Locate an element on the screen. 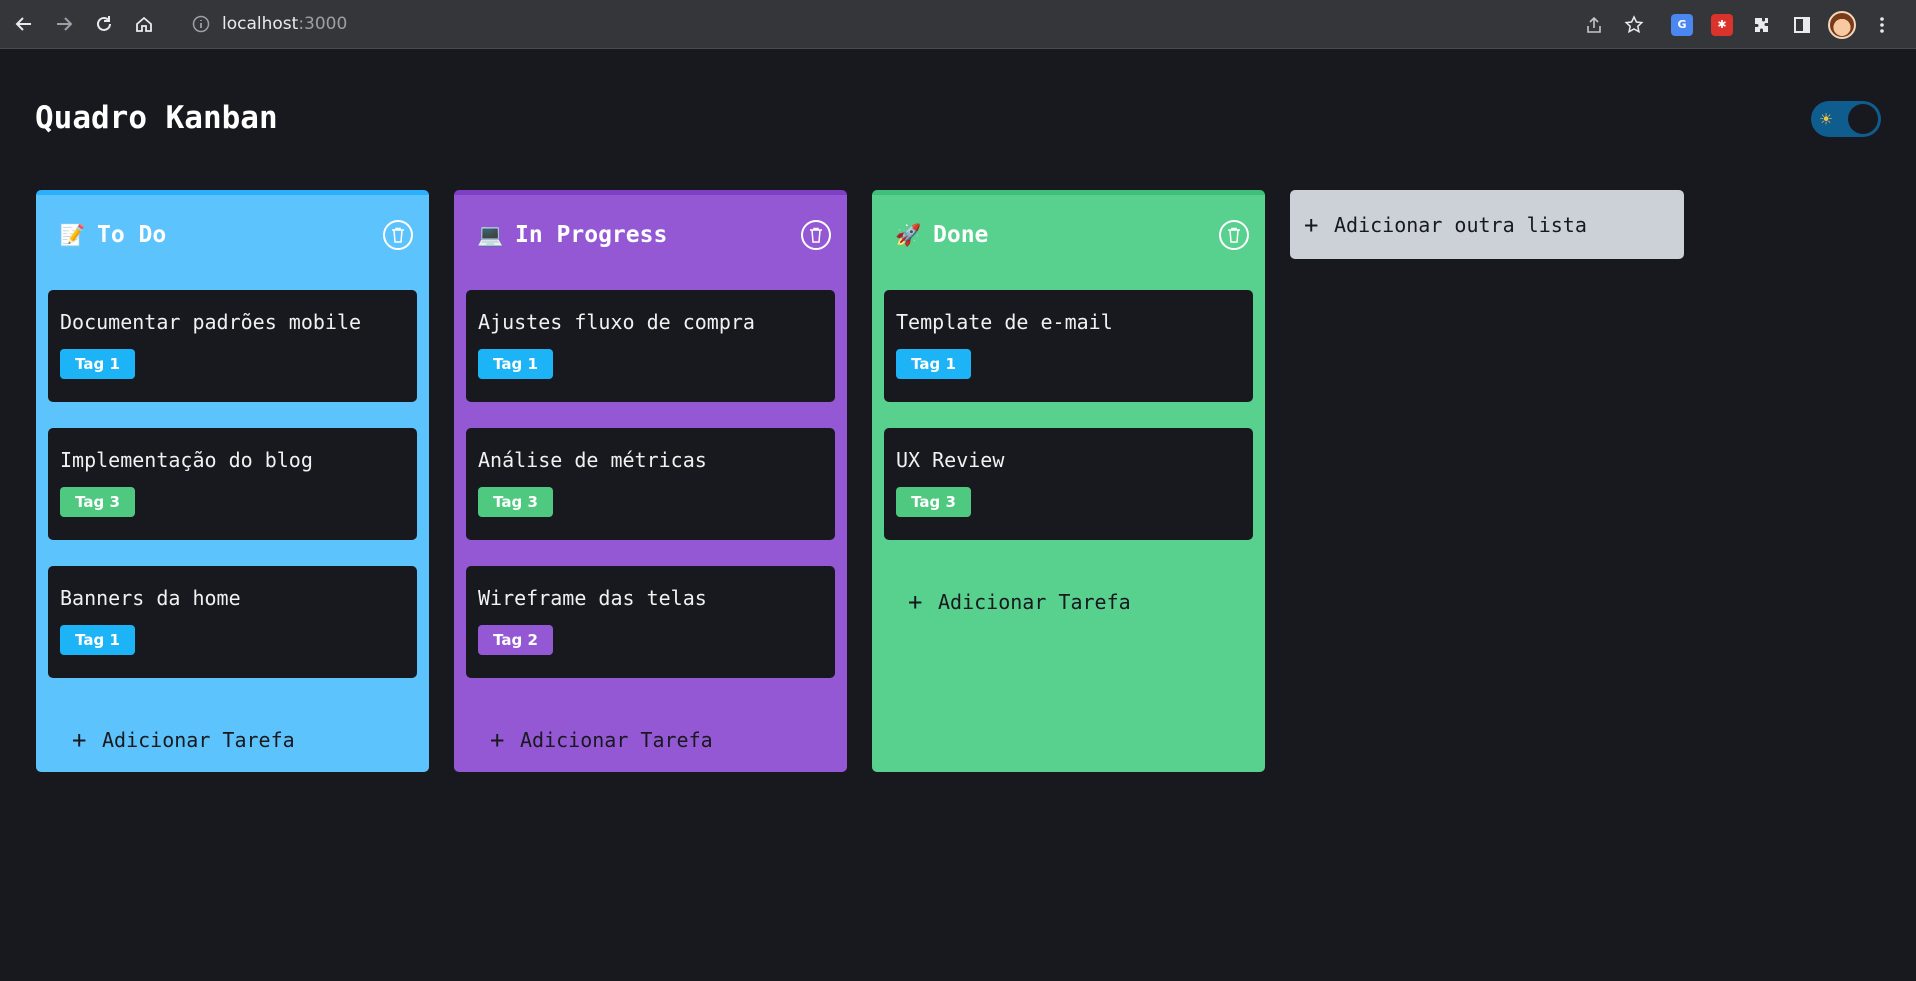 This screenshot has height=981, width=1916. share-button is located at coordinates (1594, 25).